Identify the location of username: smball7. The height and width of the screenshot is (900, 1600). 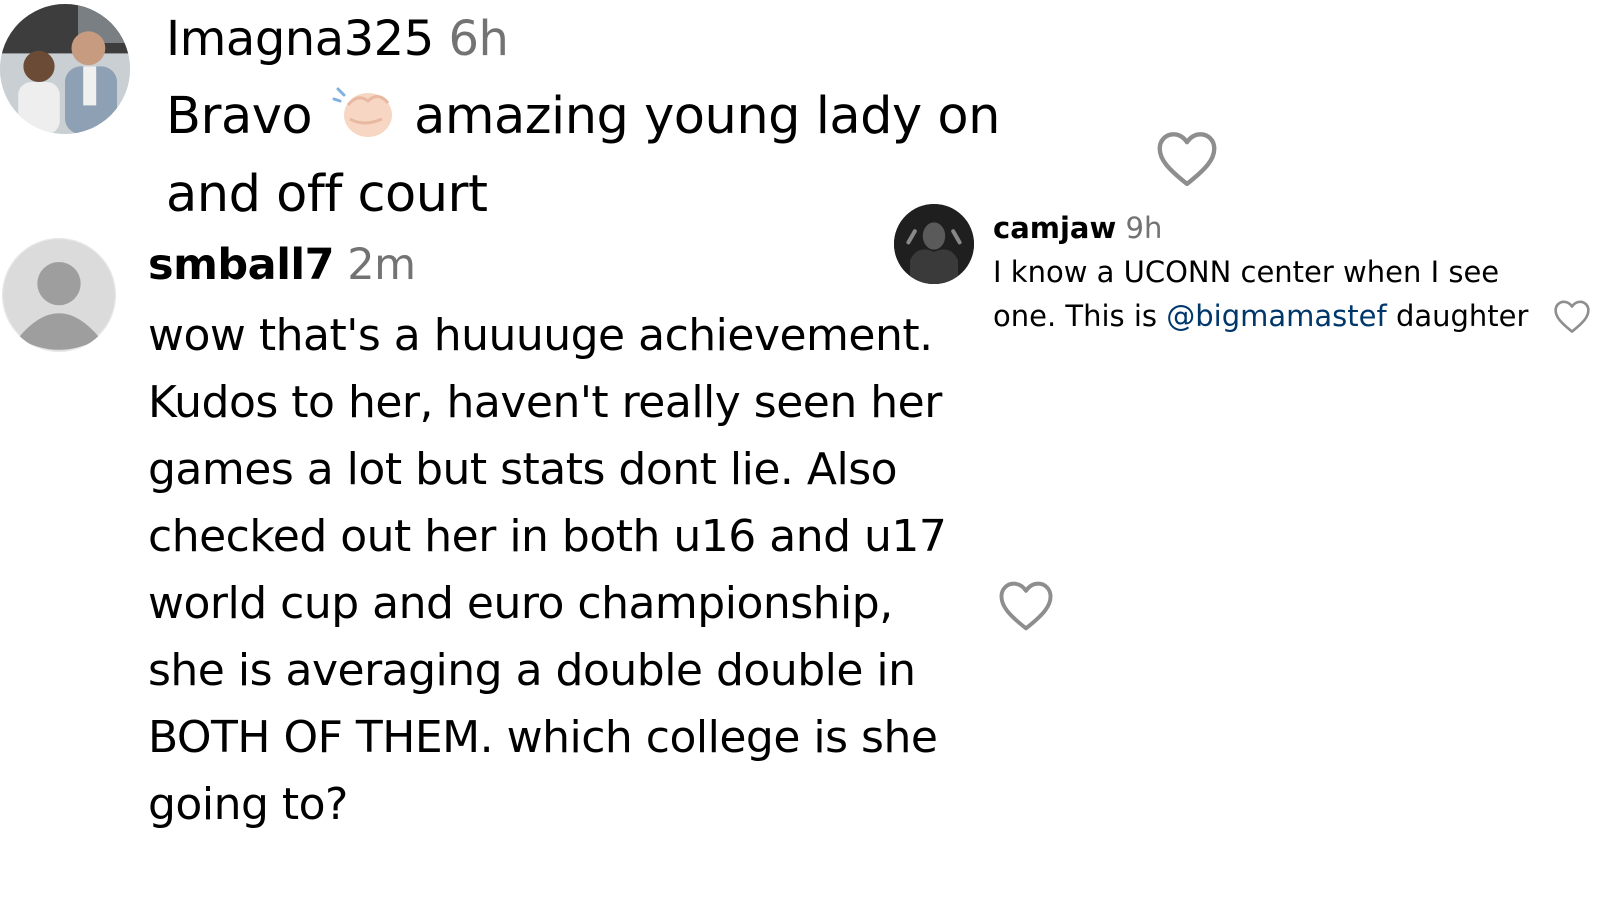
(241, 265).